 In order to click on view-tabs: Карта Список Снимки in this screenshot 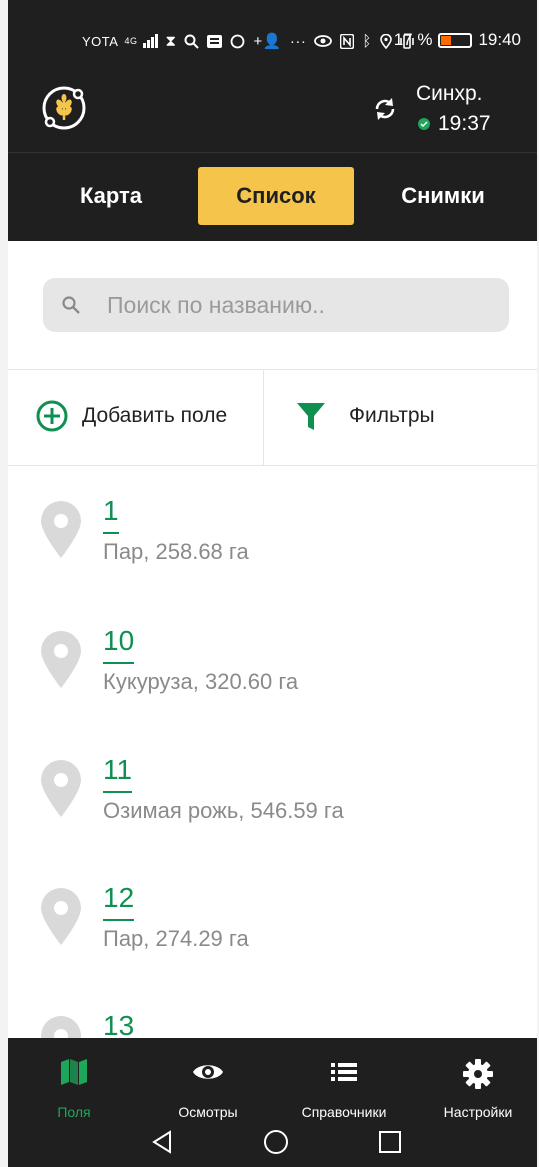, I will do `click(272, 197)`.